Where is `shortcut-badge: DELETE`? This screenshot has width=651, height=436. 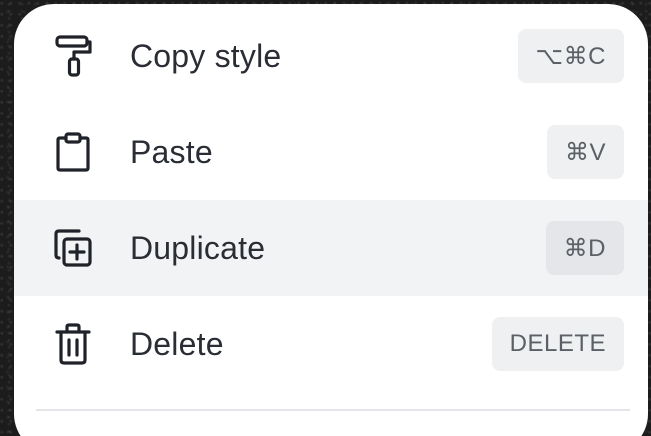 shortcut-badge: DELETE is located at coordinates (557, 344).